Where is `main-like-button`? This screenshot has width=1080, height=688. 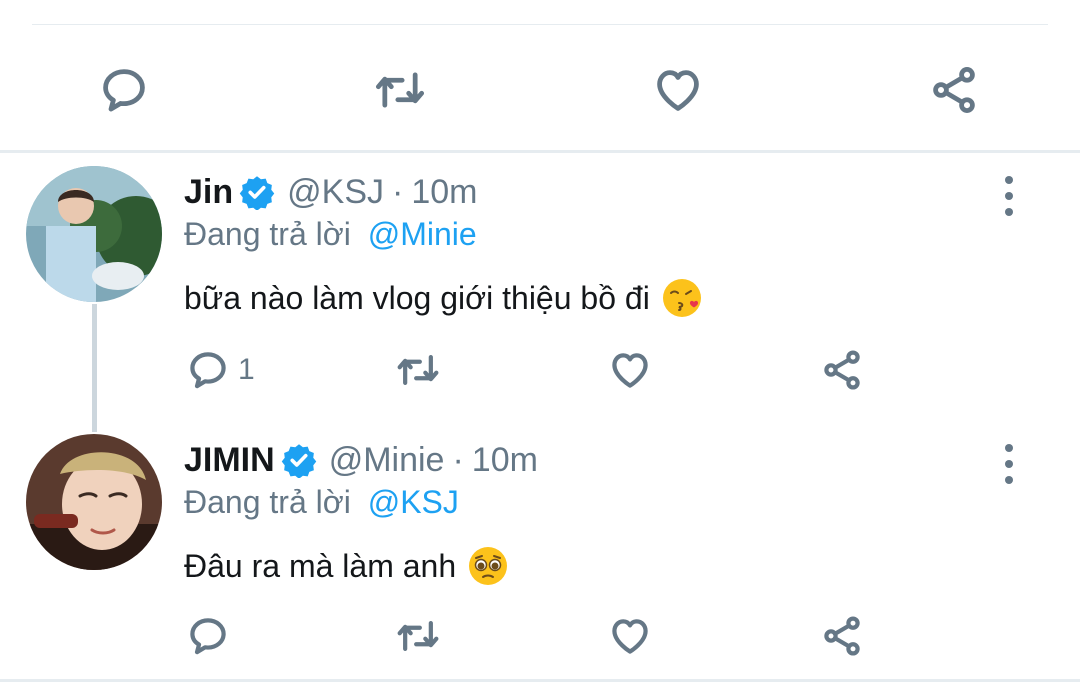 main-like-button is located at coordinates (678, 90).